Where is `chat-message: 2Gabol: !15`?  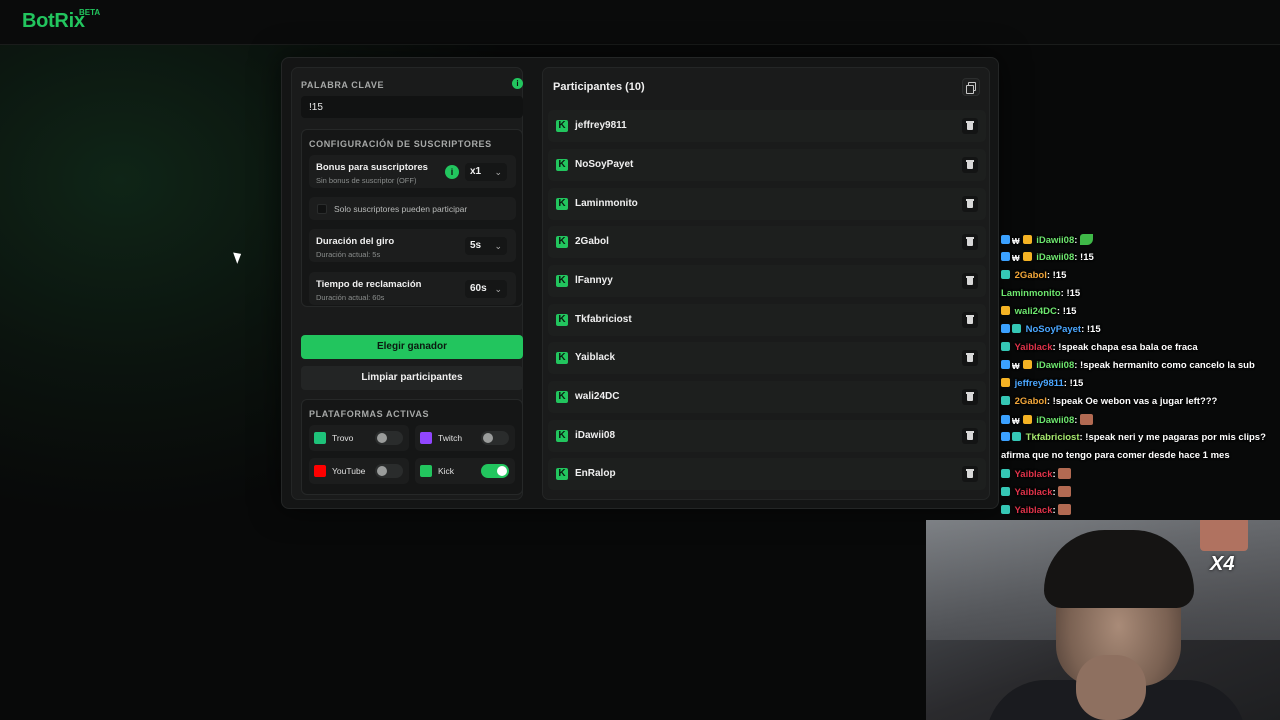
chat-message: 2Gabol: !15 is located at coordinates (1033, 275).